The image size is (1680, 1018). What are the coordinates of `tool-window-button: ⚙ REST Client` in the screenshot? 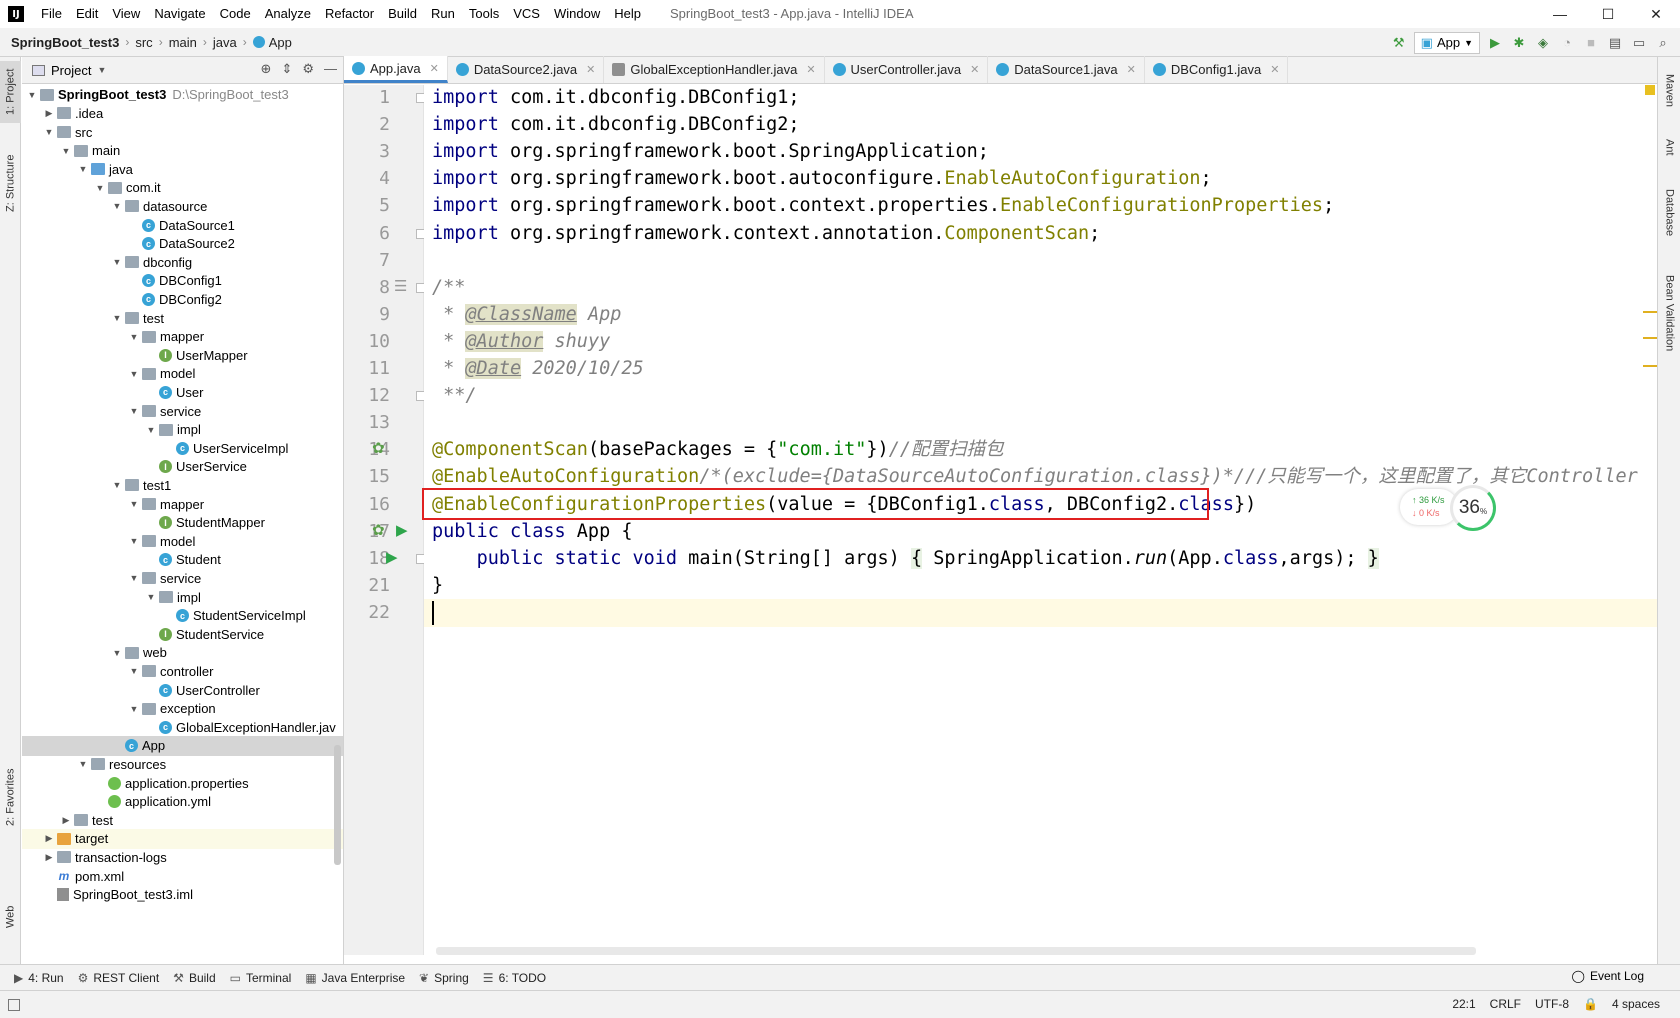 It's located at (119, 978).